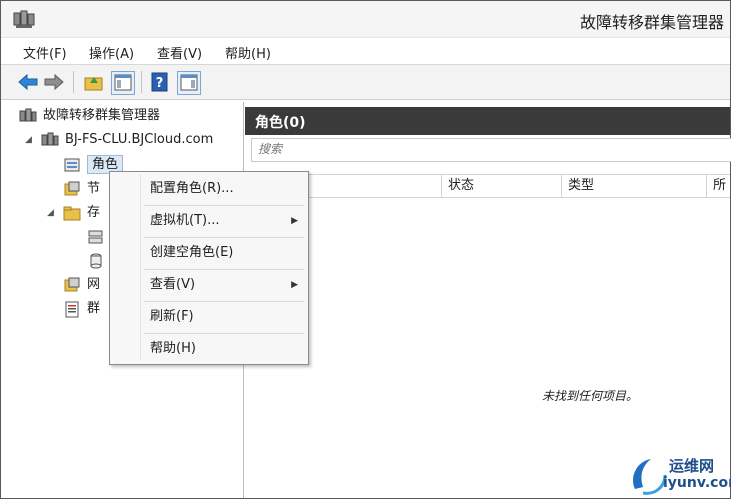 The width and height of the screenshot is (731, 501). I want to click on menu-help: 帮助(H), so click(248, 52).